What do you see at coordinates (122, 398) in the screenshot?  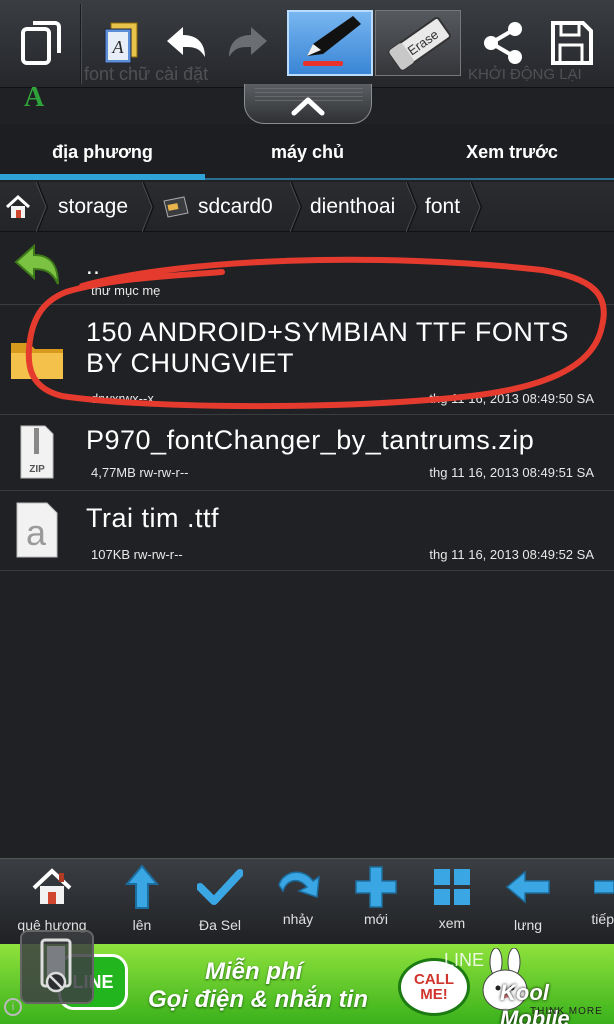 I see `file-meta: drwxrwx--x` at bounding box center [122, 398].